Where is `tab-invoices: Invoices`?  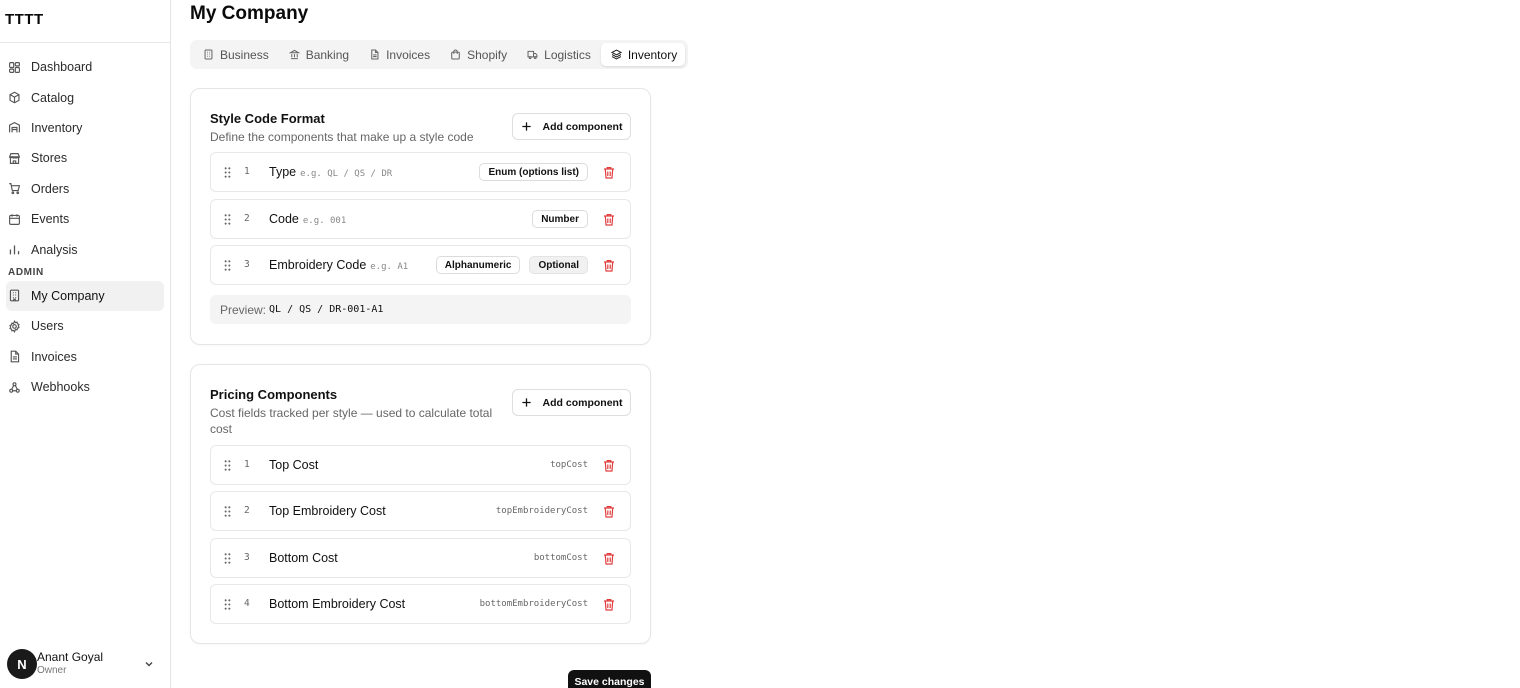
tab-invoices: Invoices is located at coordinates (398, 54).